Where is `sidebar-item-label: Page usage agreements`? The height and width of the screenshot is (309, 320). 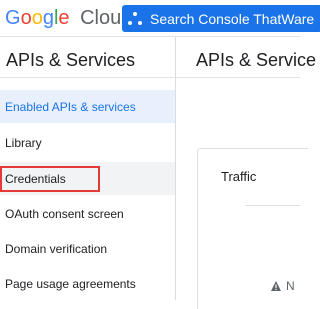
sidebar-item-label: Page usage agreements is located at coordinates (70, 283).